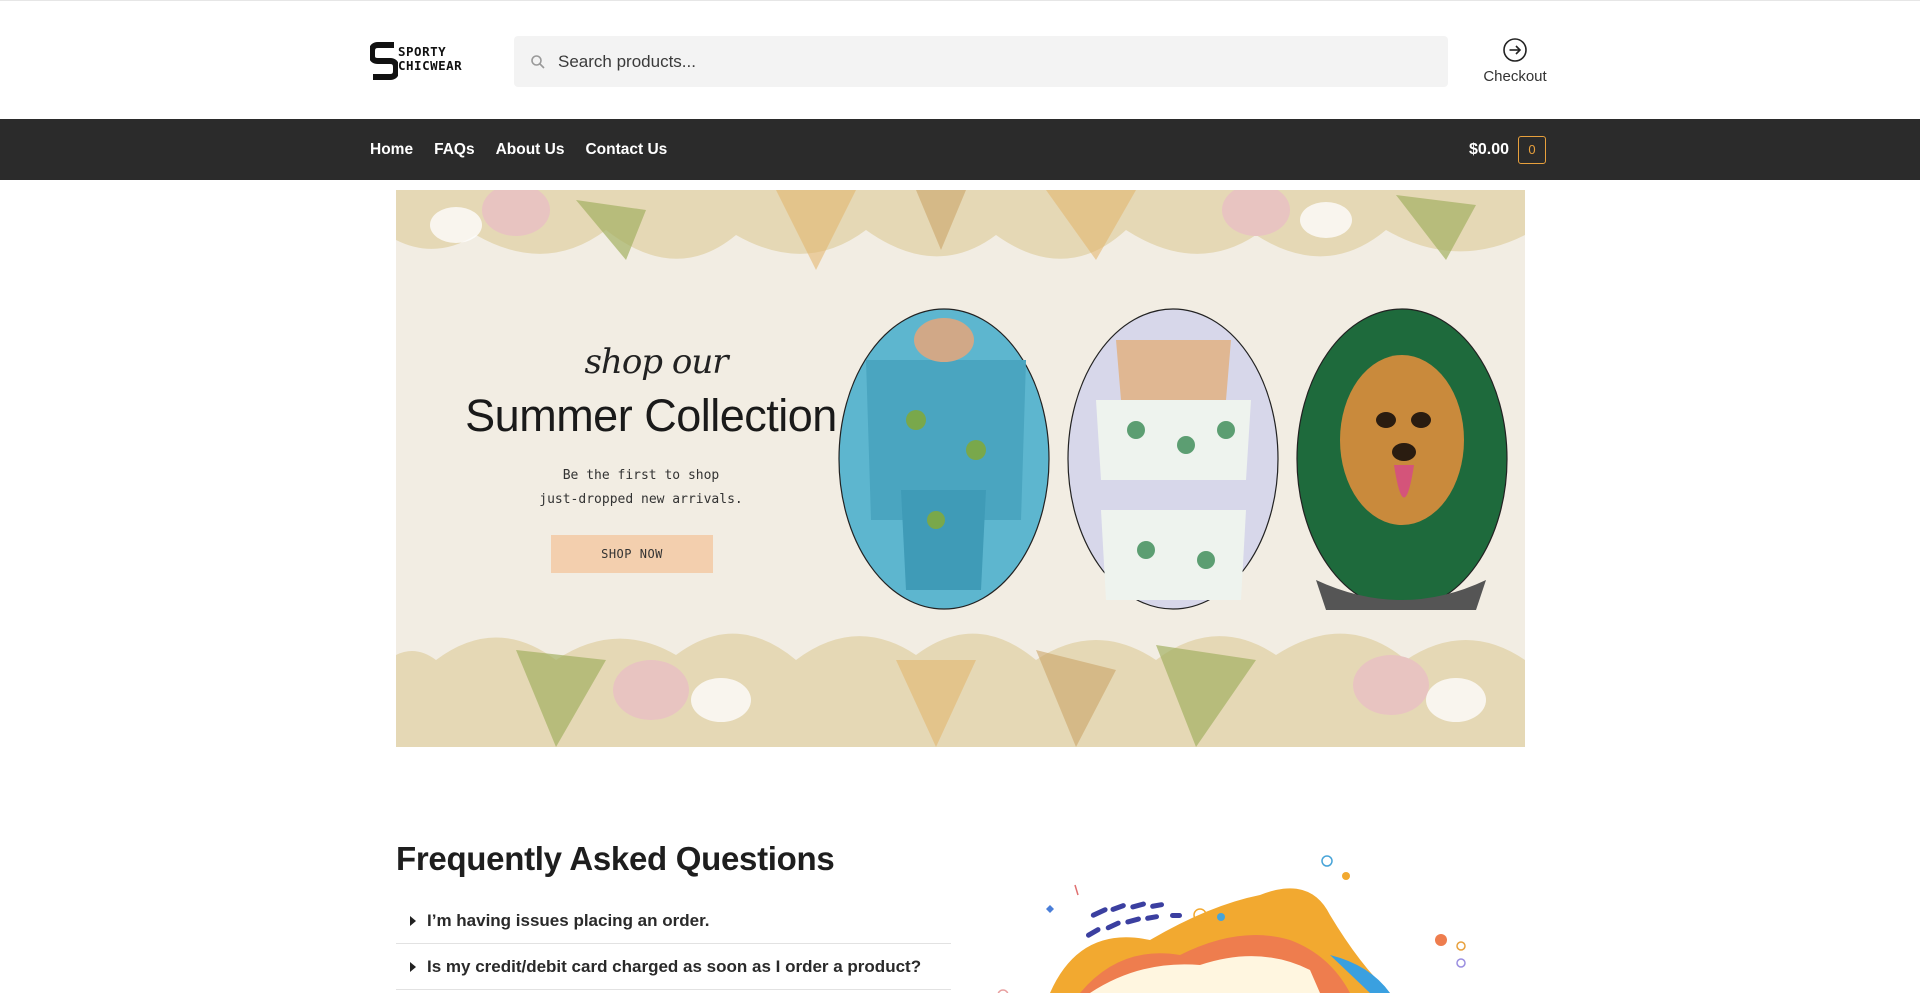 Image resolution: width=1920 pixels, height=993 pixels. What do you see at coordinates (1515, 63) in the screenshot?
I see `checkout-link: Checkout` at bounding box center [1515, 63].